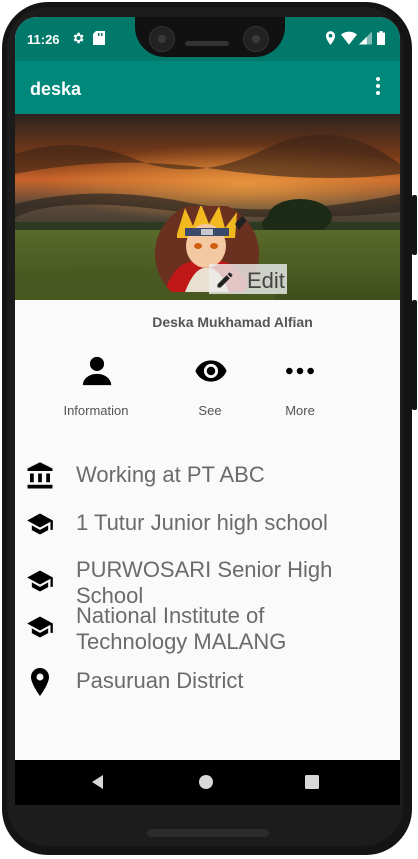  I want to click on status-time: 11:26, so click(43, 39).